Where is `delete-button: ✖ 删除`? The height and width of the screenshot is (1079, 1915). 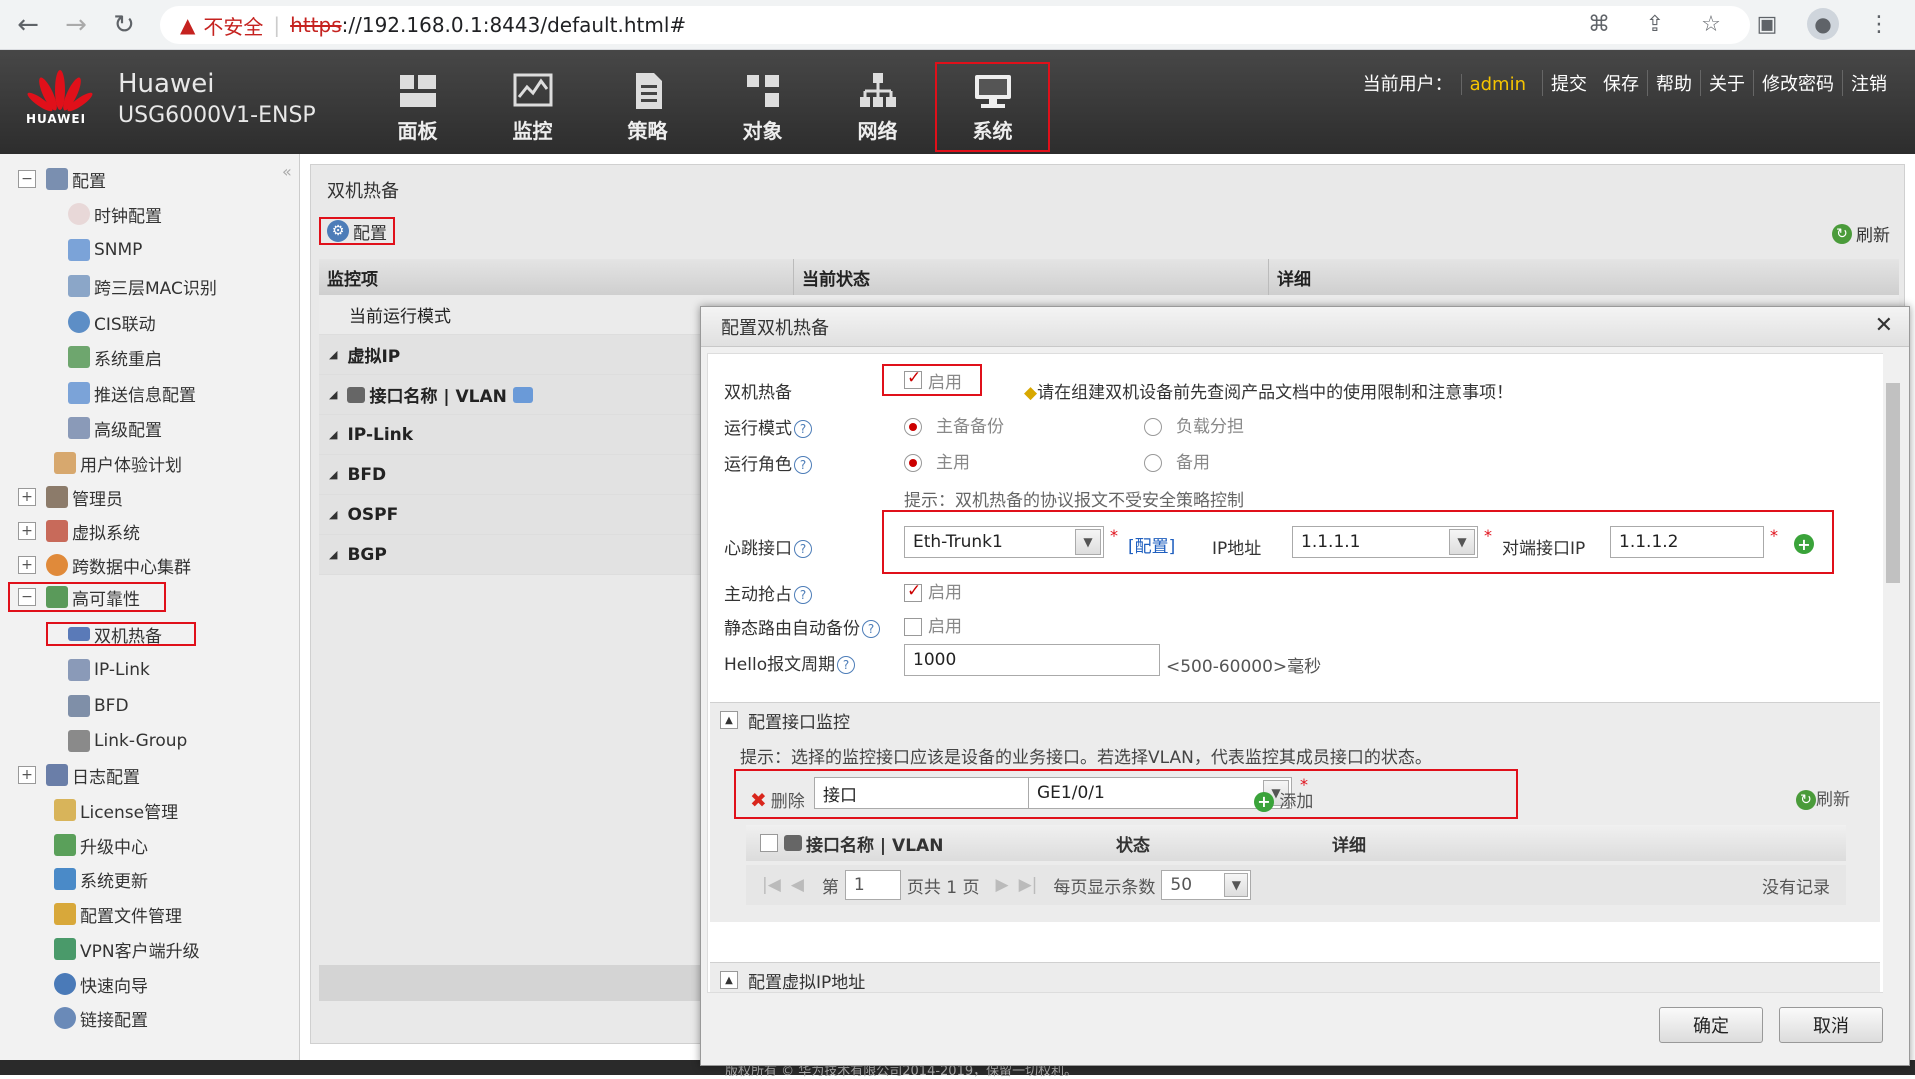
delete-button: ✖ 删除 is located at coordinates (777, 799).